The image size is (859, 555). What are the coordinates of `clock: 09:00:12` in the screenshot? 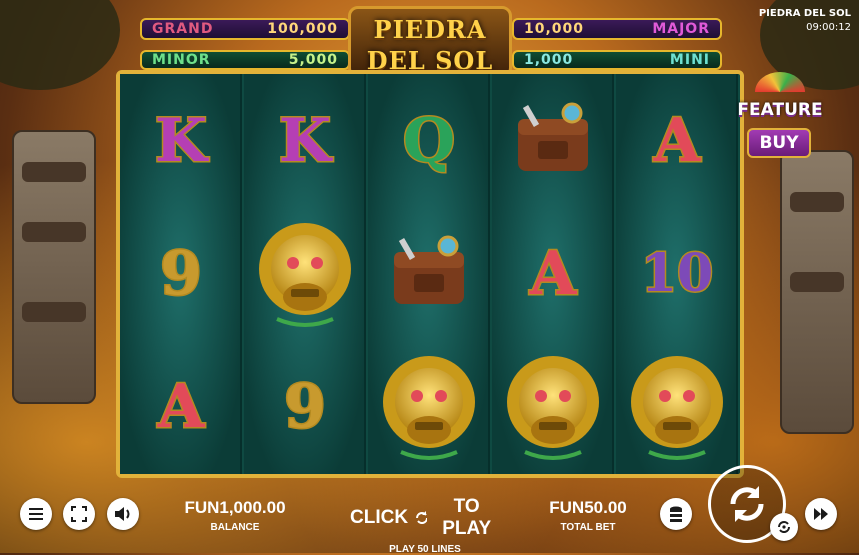 It's located at (828, 27).